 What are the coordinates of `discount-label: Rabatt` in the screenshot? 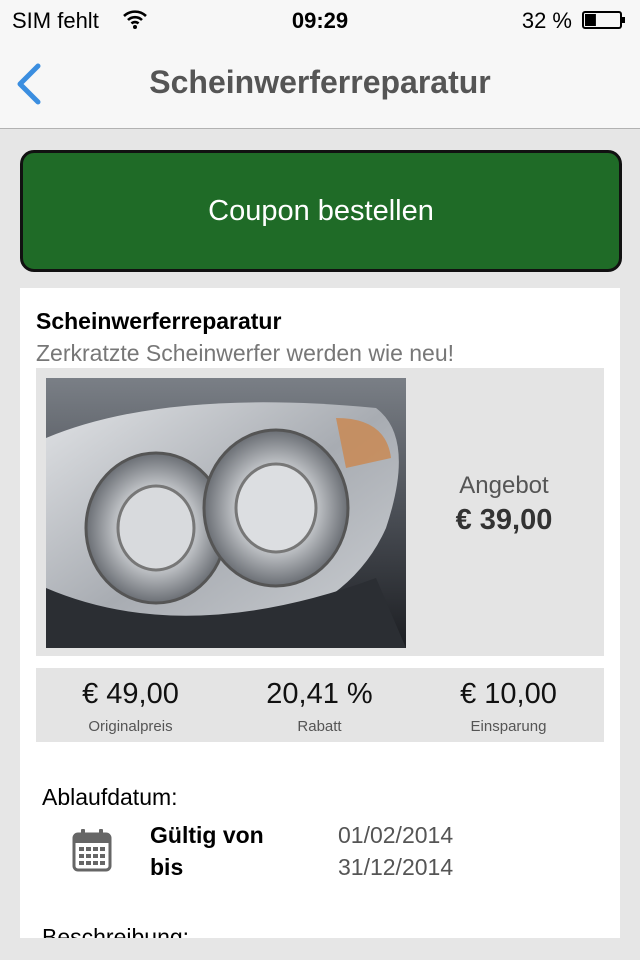 It's located at (319, 726).